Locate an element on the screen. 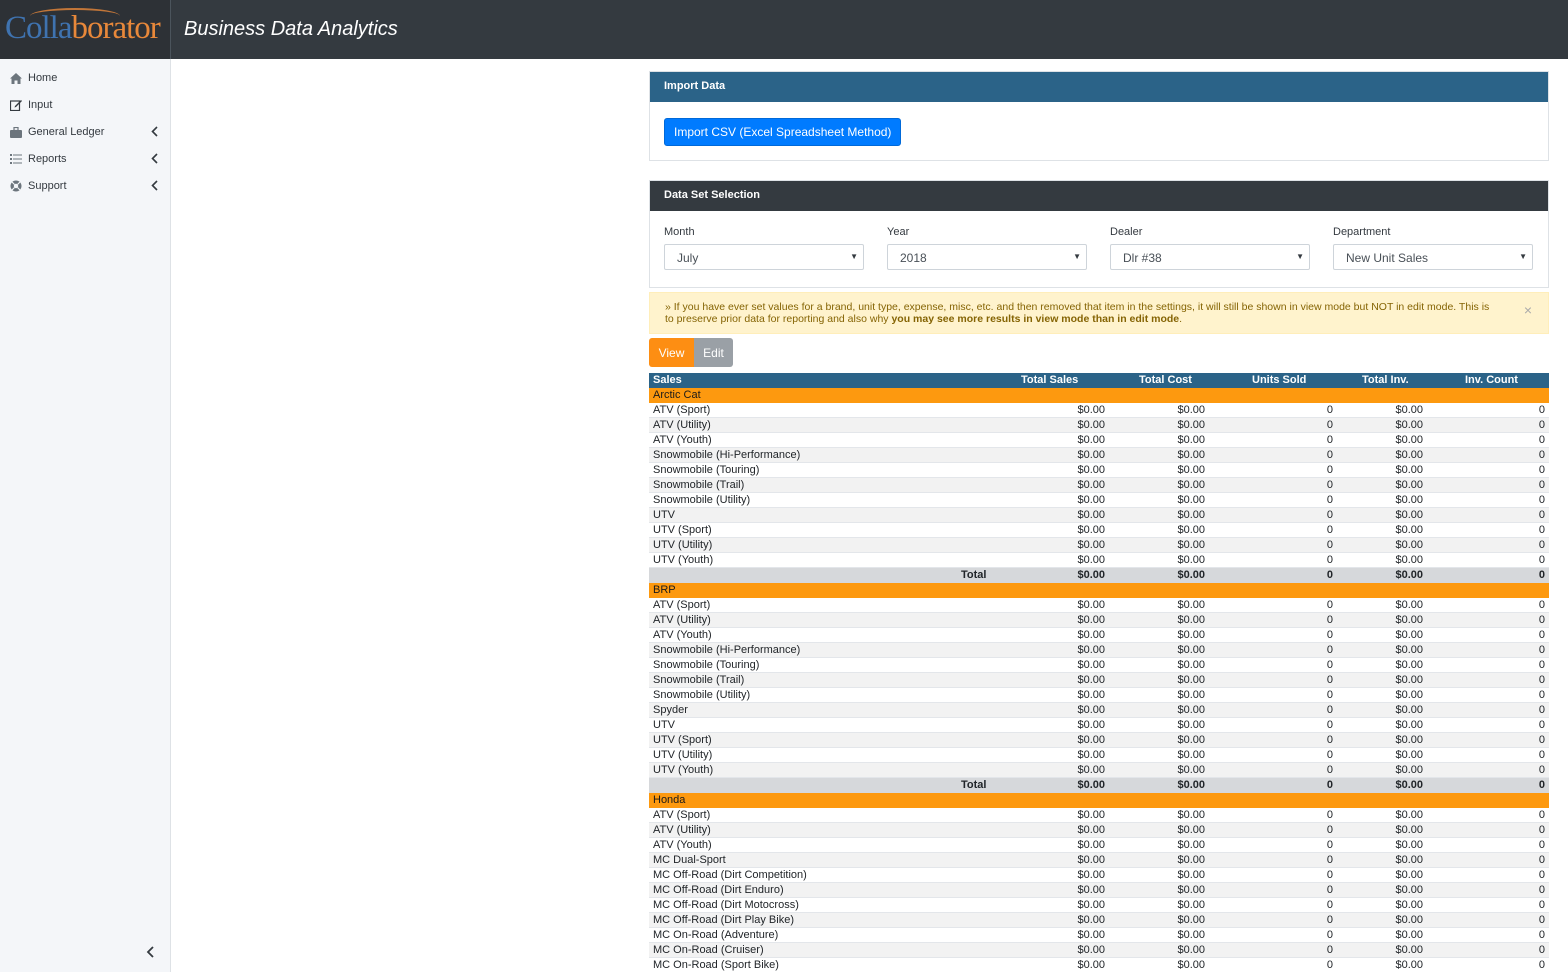  cell-unit-type: Spyder is located at coordinates (670, 710).